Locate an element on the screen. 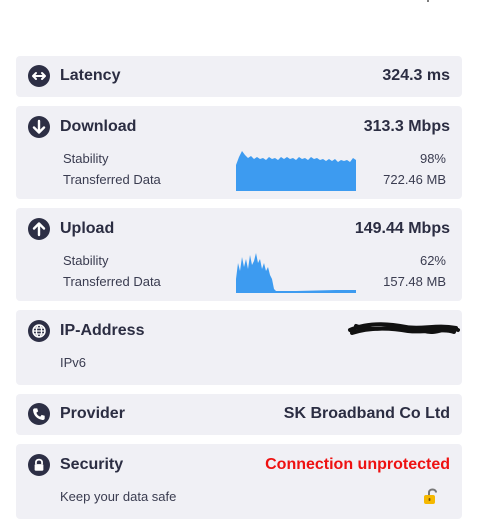 Image resolution: width=478 pixels, height=532 pixels. ip-redaction-scribble is located at coordinates (404, 328).